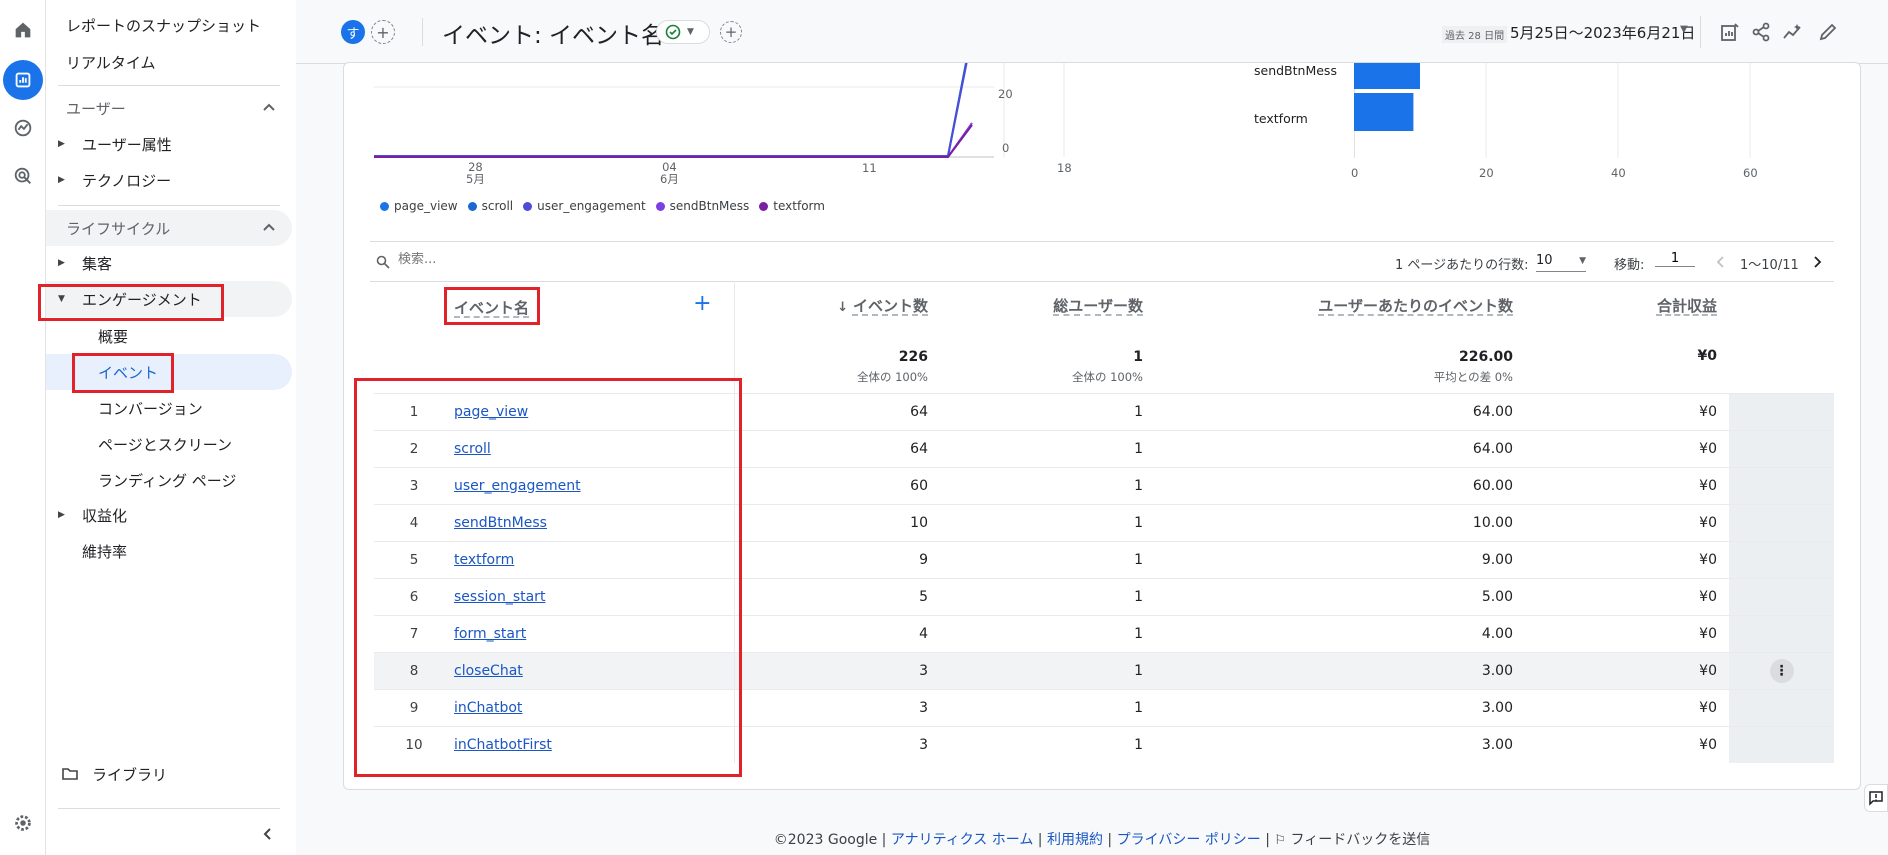 The width and height of the screenshot is (1888, 855). What do you see at coordinates (1104, 707) in the screenshot?
I see `table-row: 9 inChatbot 3 1 3.00 ¥0` at bounding box center [1104, 707].